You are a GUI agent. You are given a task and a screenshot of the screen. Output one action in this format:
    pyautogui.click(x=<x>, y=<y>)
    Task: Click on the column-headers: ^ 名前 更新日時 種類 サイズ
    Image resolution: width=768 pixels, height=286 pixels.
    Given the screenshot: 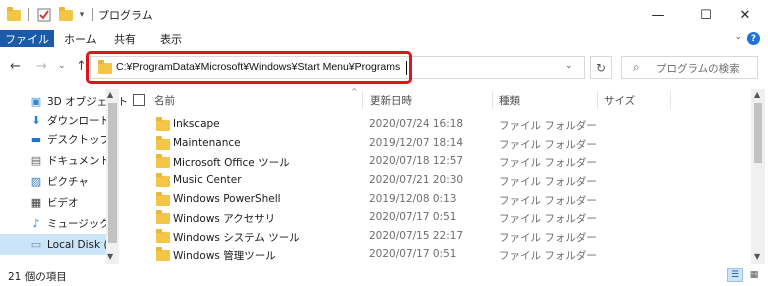 What is the action you would take?
    pyautogui.click(x=437, y=99)
    